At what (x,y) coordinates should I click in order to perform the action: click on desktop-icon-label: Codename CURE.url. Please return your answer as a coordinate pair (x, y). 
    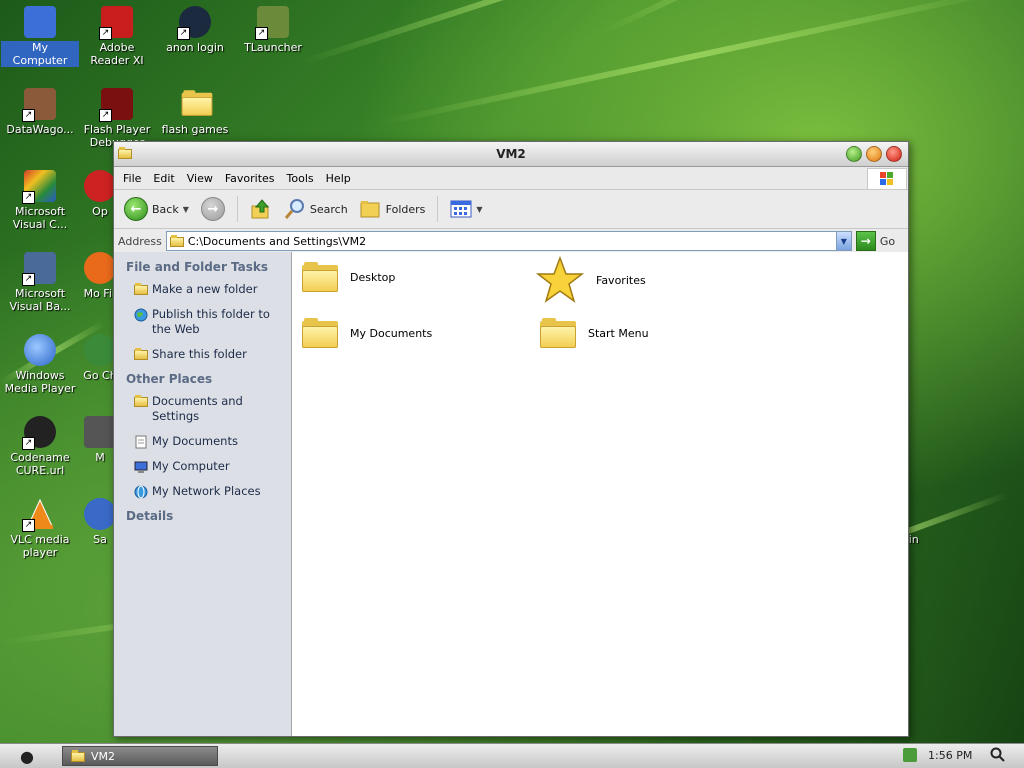
    Looking at the image, I should click on (40, 464).